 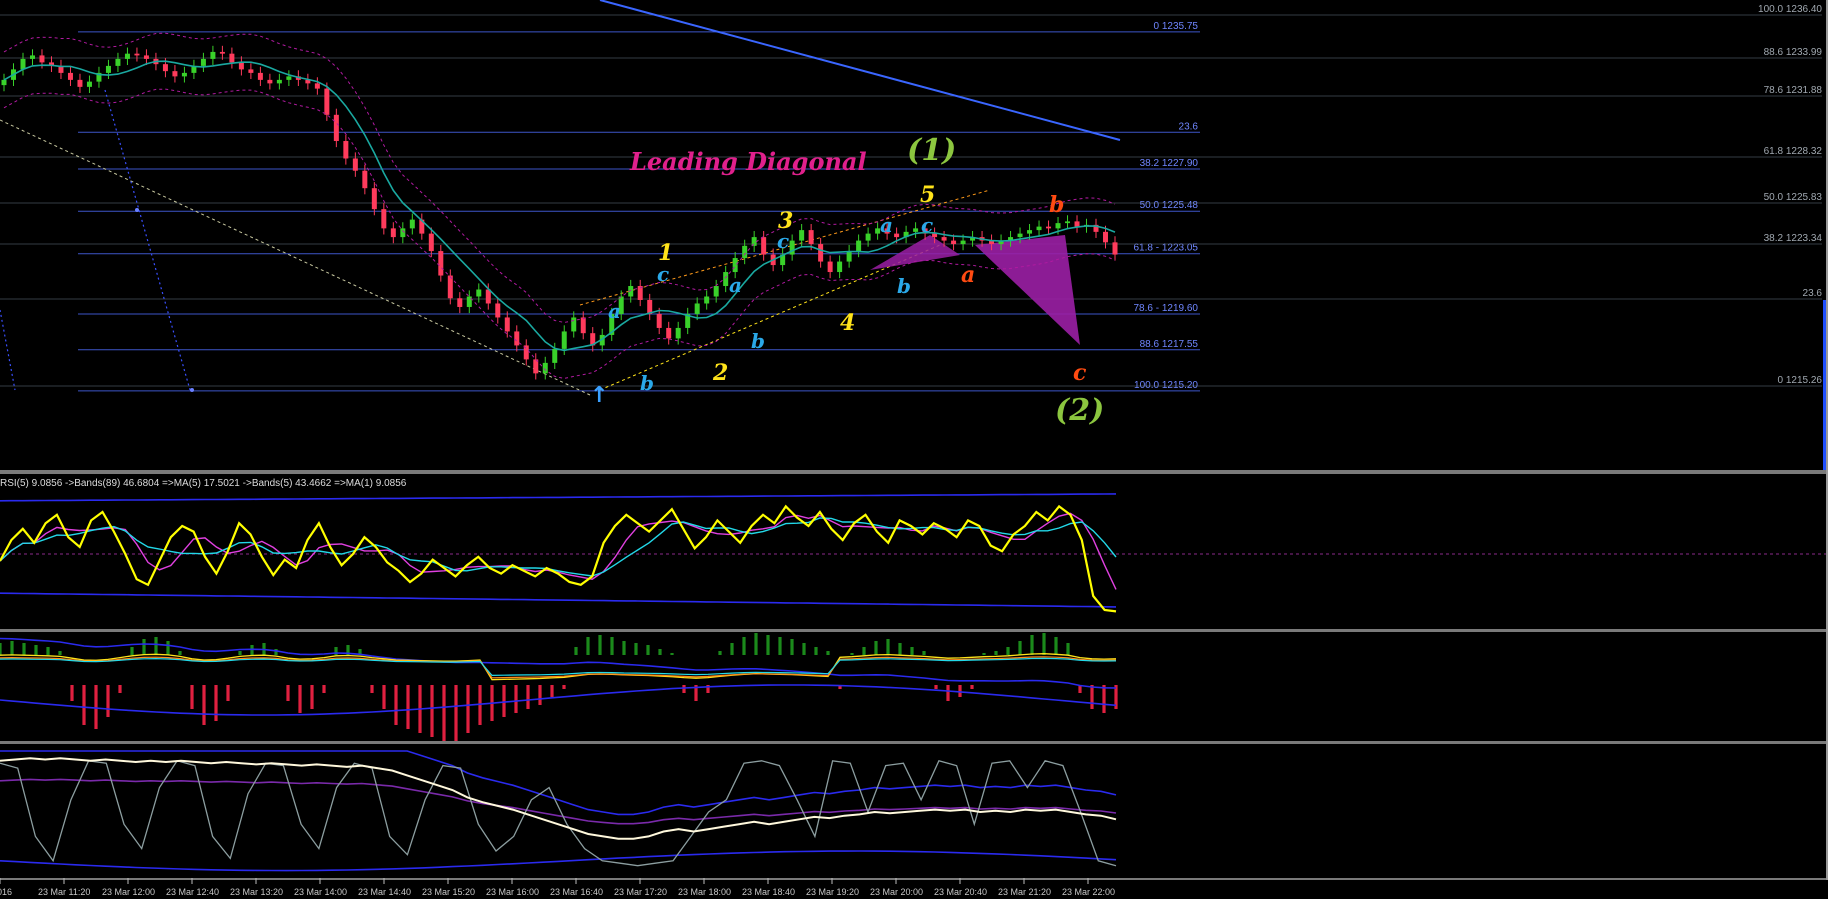 What do you see at coordinates (704, 892) in the screenshot?
I see `time-tick-label: 23 Mar 18:00` at bounding box center [704, 892].